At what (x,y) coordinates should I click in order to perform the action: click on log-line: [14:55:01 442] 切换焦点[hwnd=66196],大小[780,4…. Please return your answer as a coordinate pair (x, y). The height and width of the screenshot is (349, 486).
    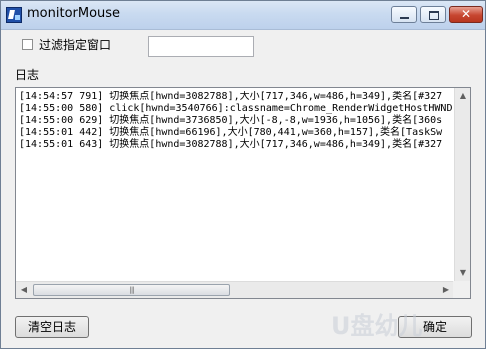
    Looking at the image, I should click on (231, 132).